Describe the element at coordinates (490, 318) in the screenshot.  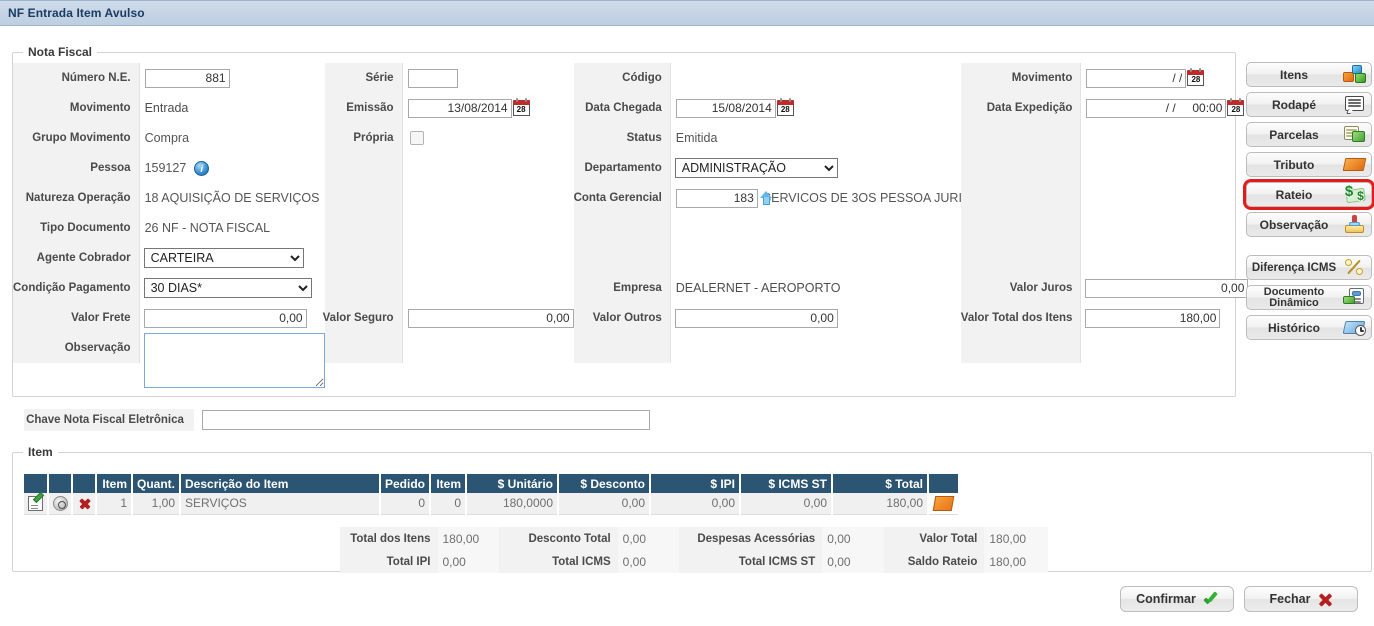
I see `valor-seguro-input` at that location.